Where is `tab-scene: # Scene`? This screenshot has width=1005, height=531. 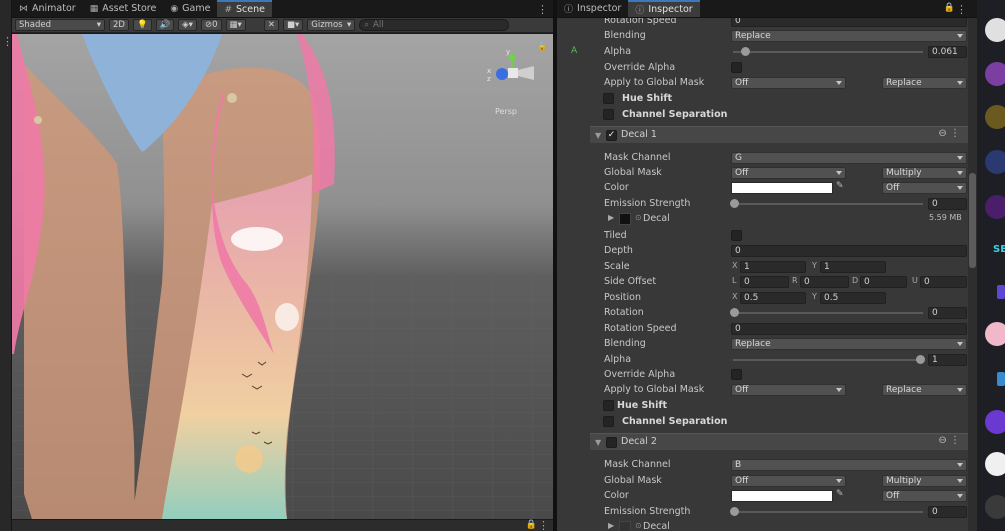
tab-scene: # Scene is located at coordinates (244, 8).